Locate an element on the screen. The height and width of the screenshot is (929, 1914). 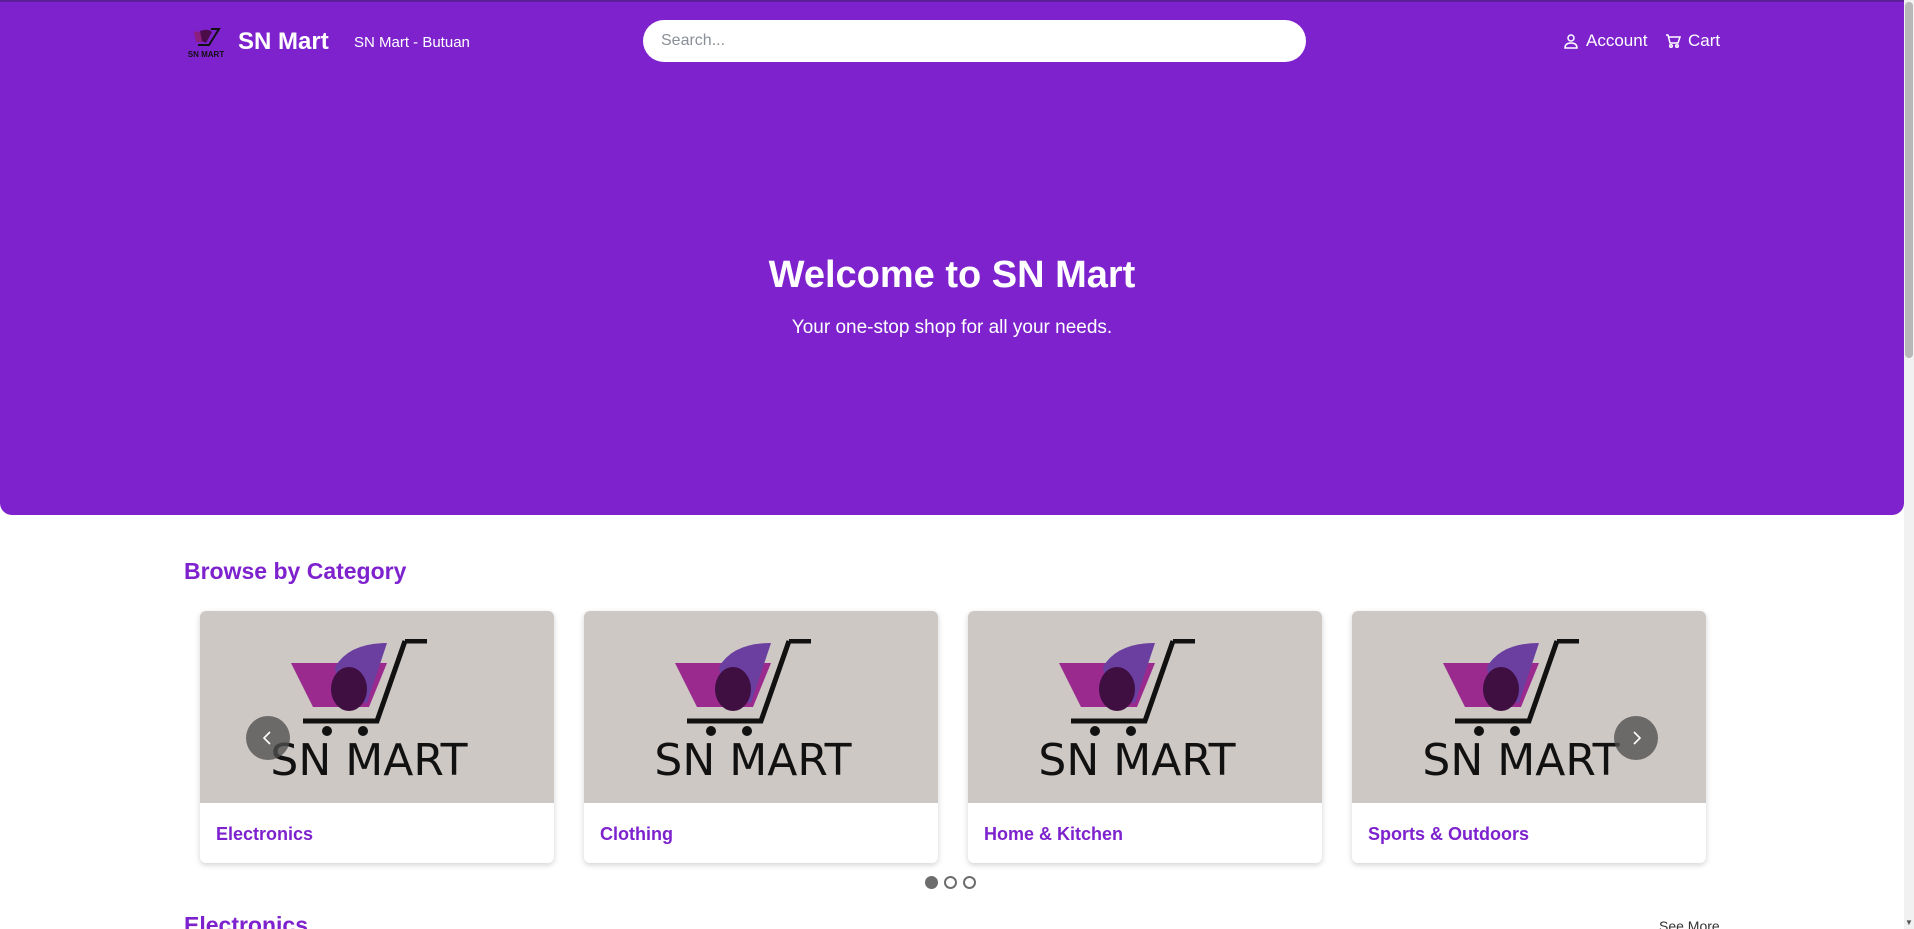
hero-title: Welcome to SN Mart is located at coordinates (952, 275).